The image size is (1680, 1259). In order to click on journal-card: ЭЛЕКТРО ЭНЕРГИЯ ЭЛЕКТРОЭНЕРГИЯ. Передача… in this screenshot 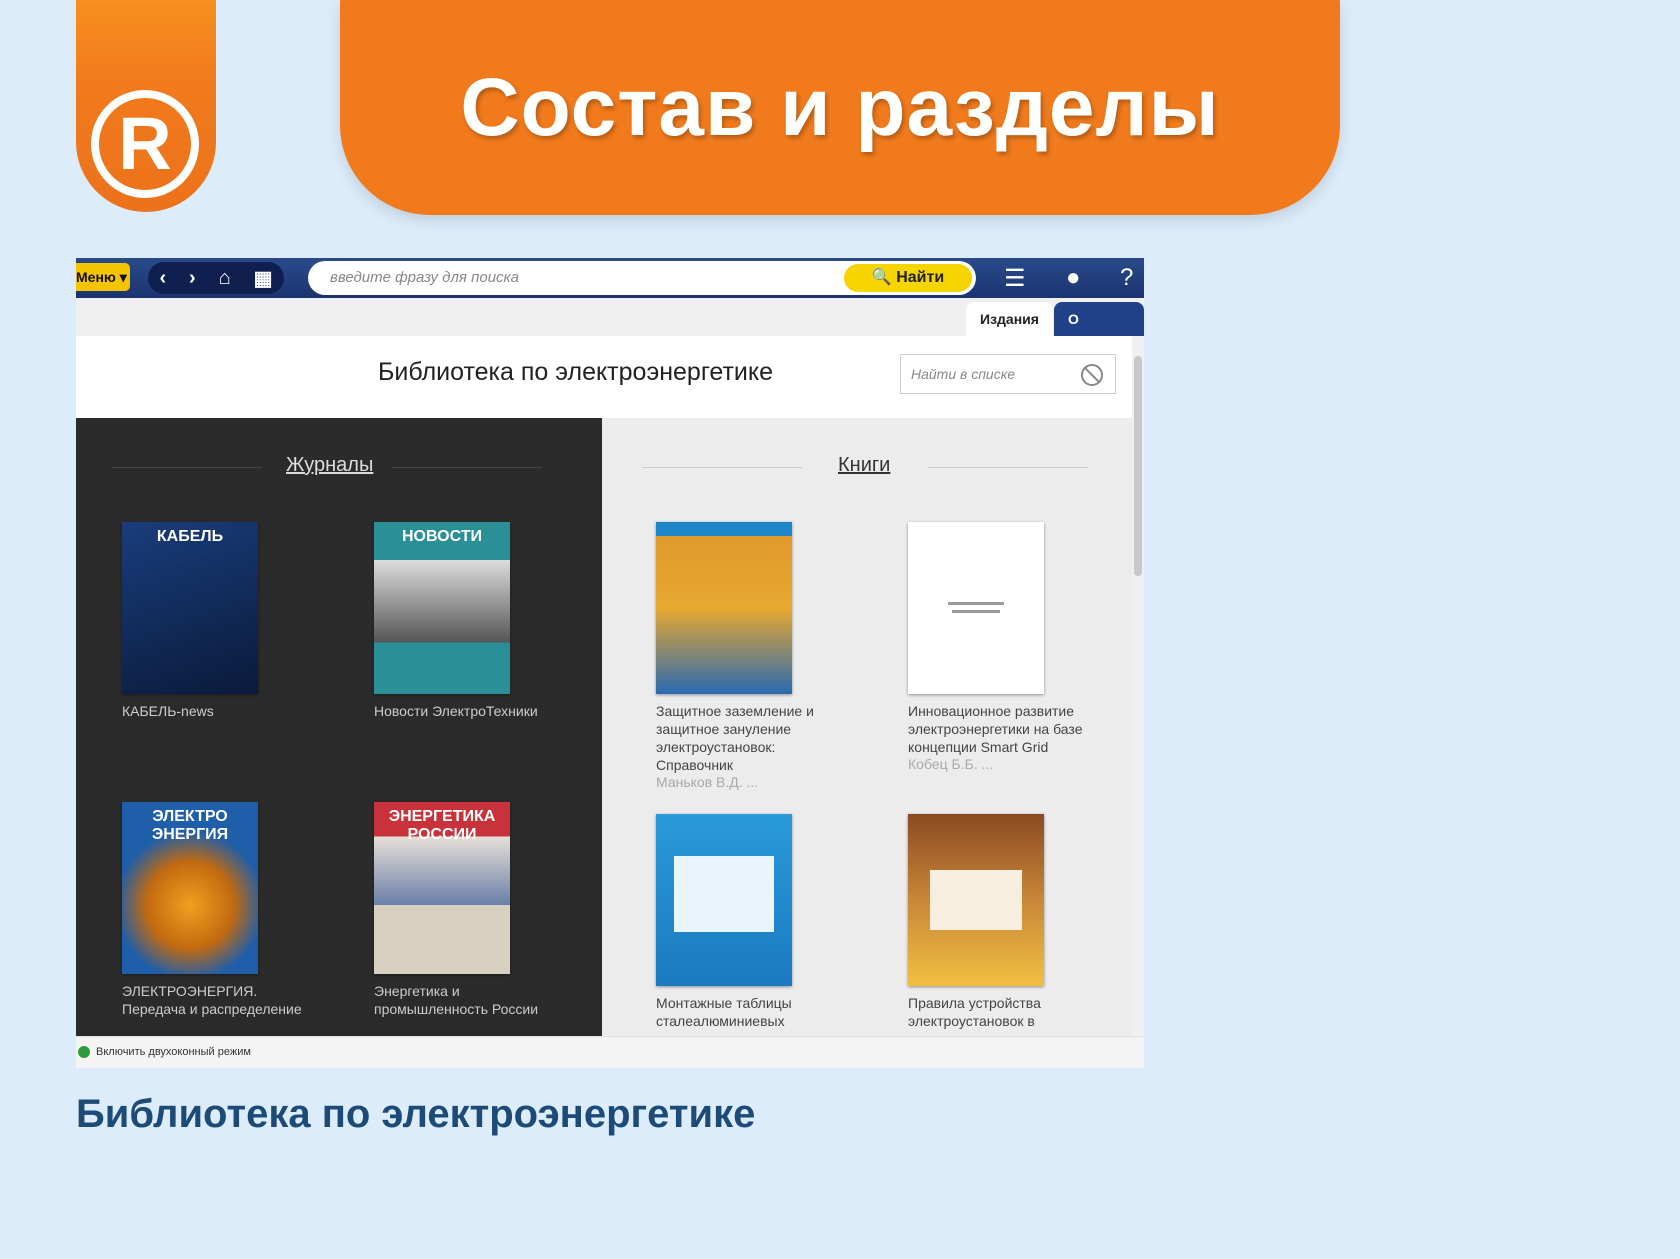, I will do `click(217, 910)`.